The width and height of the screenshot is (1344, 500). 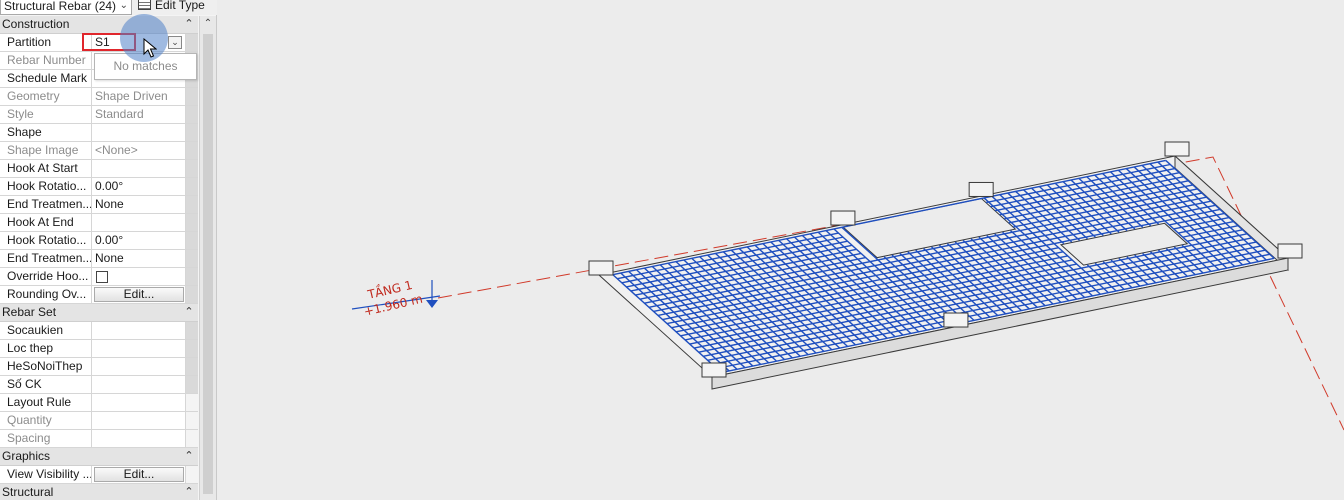 What do you see at coordinates (46, 330) in the screenshot?
I see `property-name: Socaukien` at bounding box center [46, 330].